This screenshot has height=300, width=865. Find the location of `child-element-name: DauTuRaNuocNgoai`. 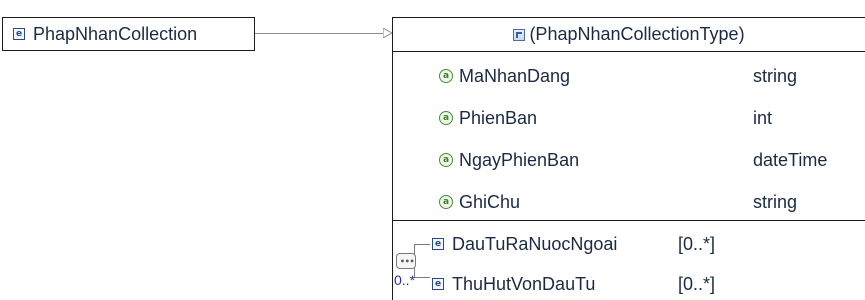

child-element-name: DauTuRaNuocNgoai is located at coordinates (535, 243).